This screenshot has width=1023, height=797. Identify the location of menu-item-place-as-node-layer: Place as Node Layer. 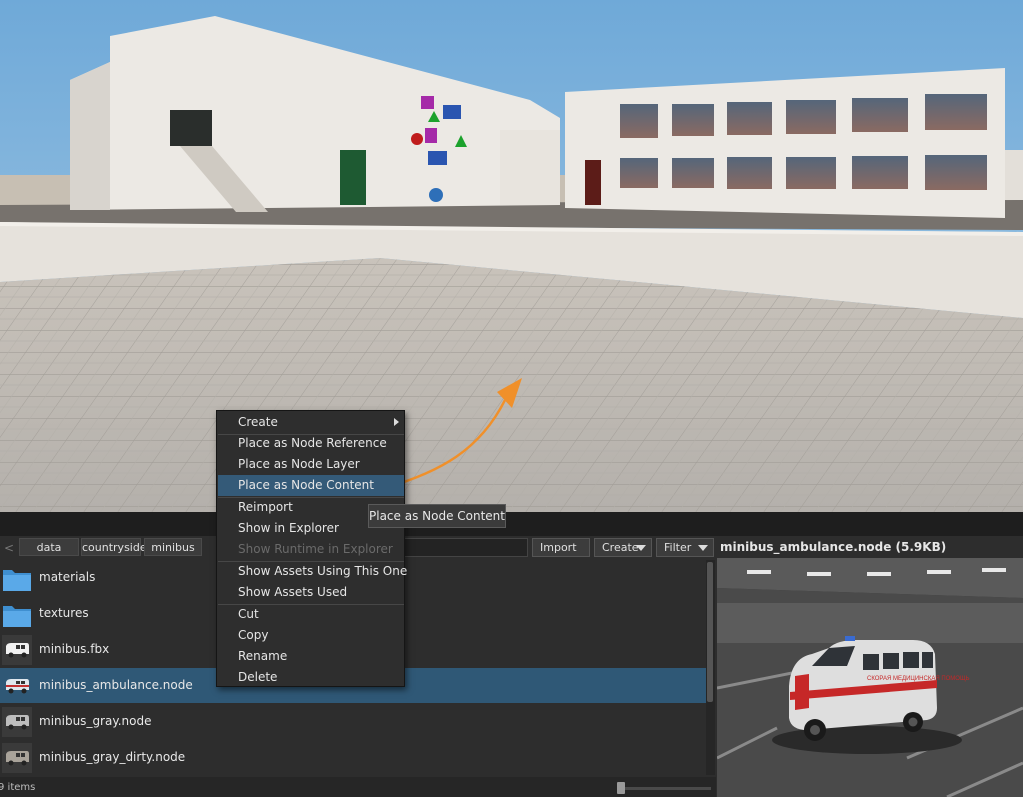
(311, 464).